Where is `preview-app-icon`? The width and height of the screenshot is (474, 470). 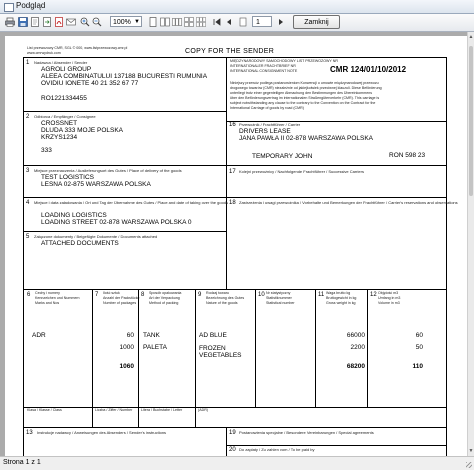
preview-app-icon is located at coordinates (9, 7).